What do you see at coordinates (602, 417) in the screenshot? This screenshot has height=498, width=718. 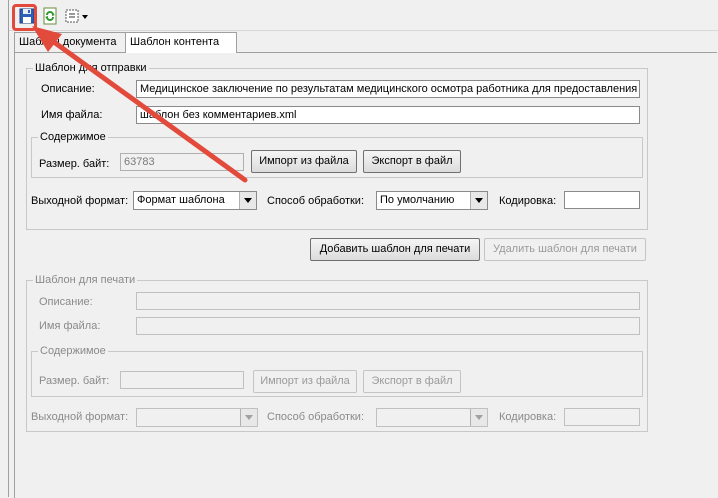 I see `print-encoding-input` at bounding box center [602, 417].